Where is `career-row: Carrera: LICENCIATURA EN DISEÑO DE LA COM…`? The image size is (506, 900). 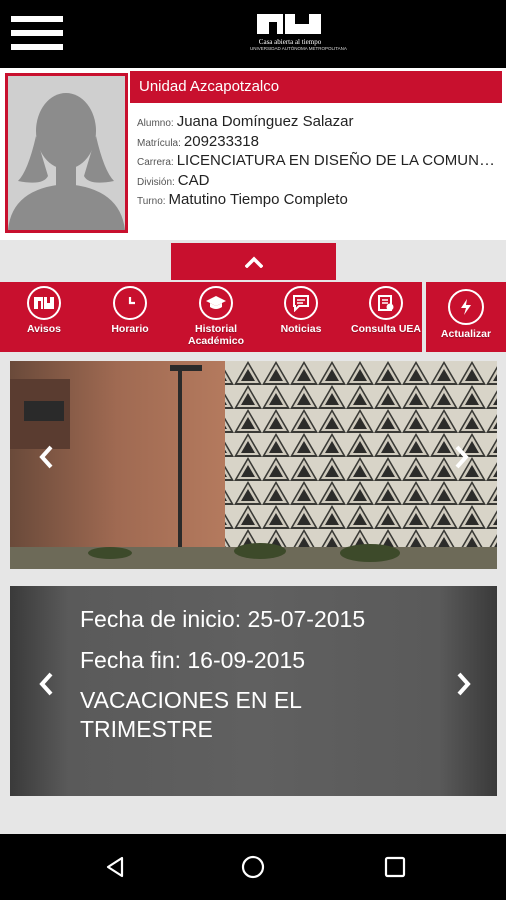
career-row: Carrera: LICENCIATURA EN DISEÑO DE LA COM… is located at coordinates (317, 161).